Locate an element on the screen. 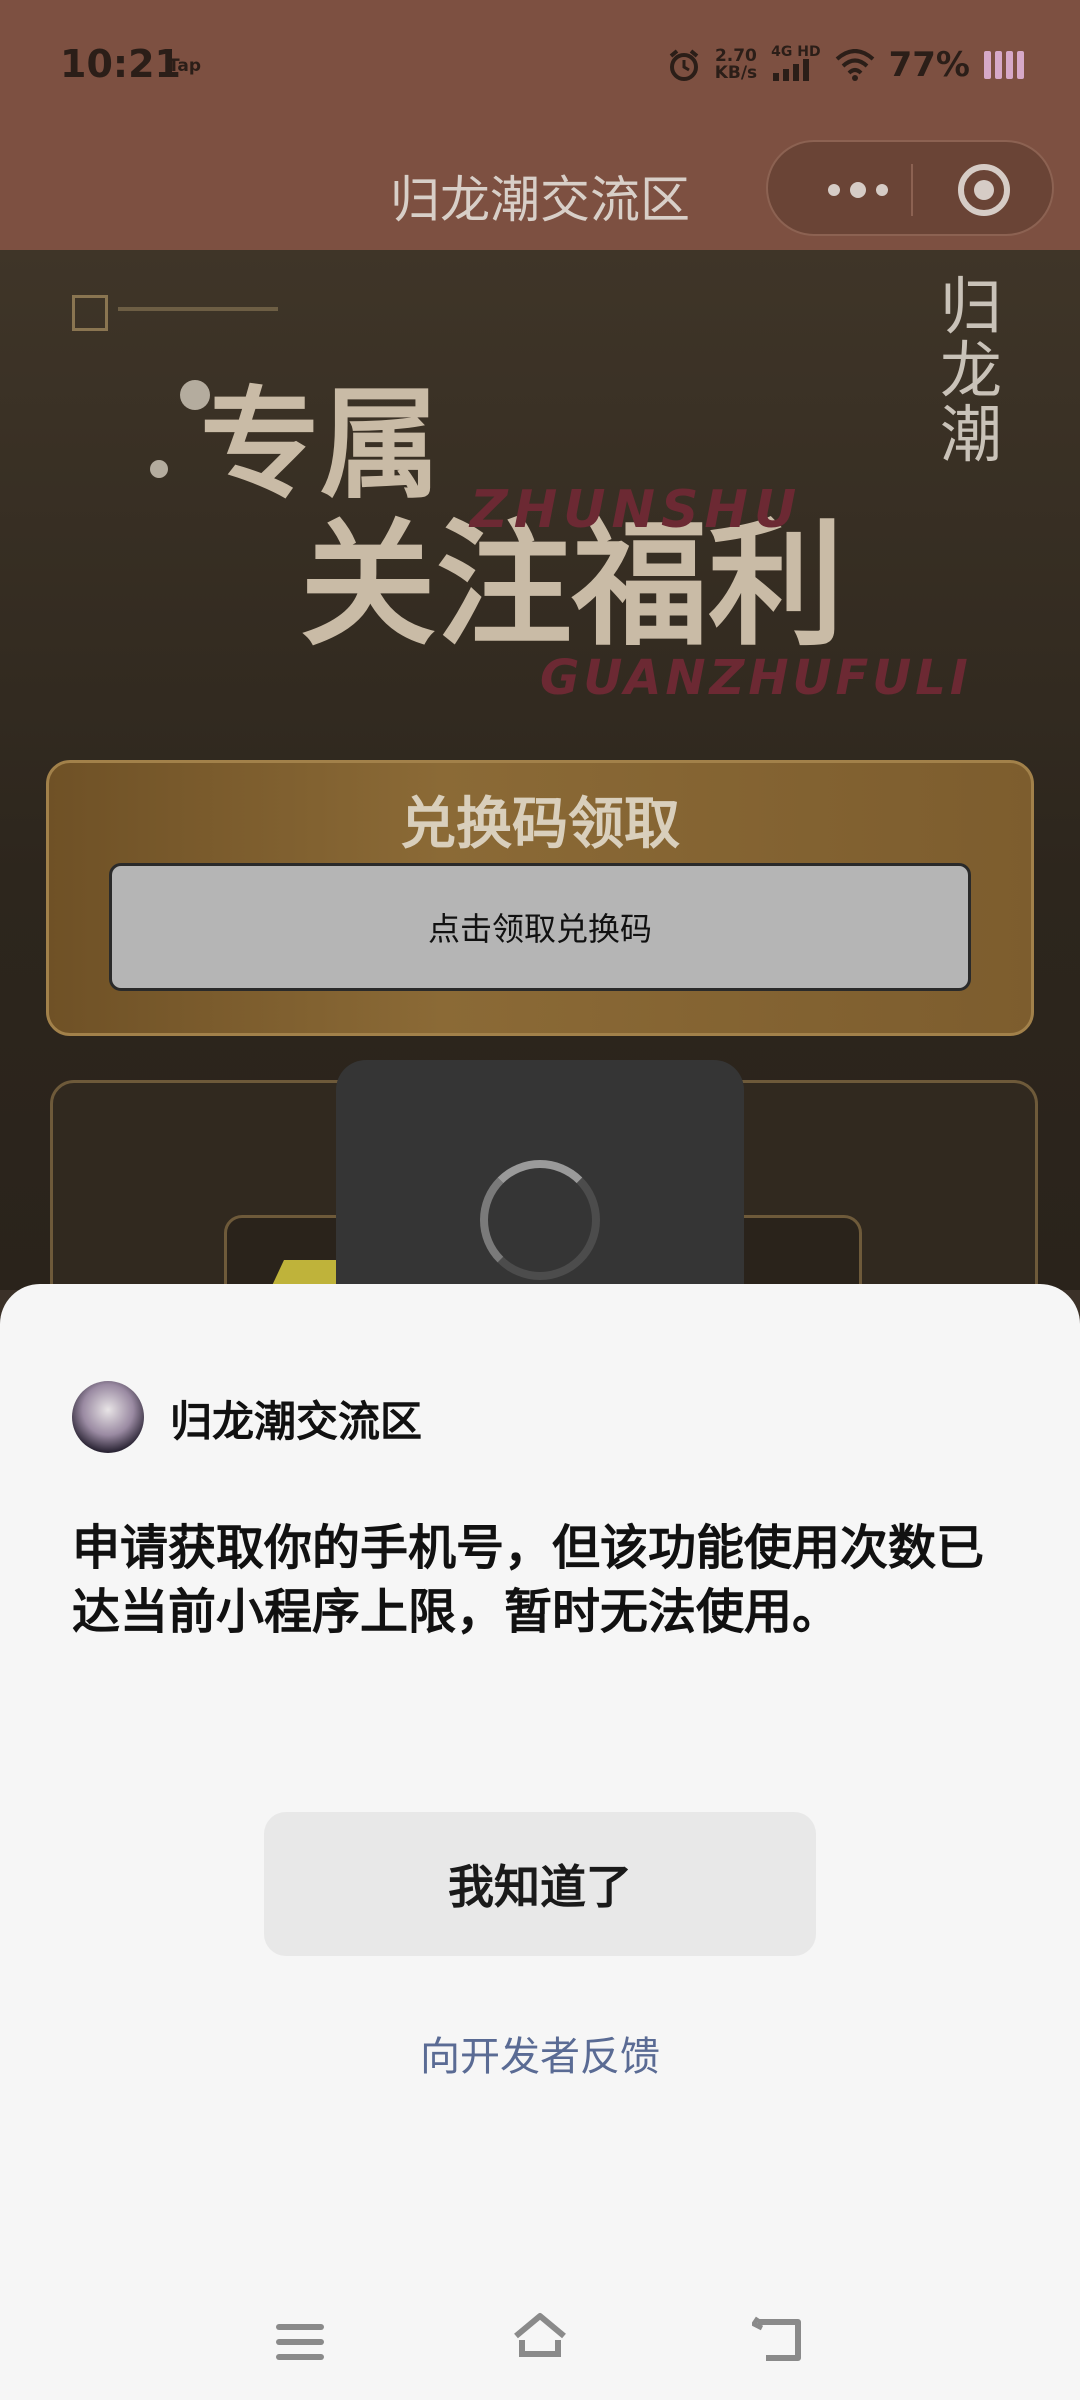 The image size is (1080, 2400). capsule-divider is located at coordinates (912, 190).